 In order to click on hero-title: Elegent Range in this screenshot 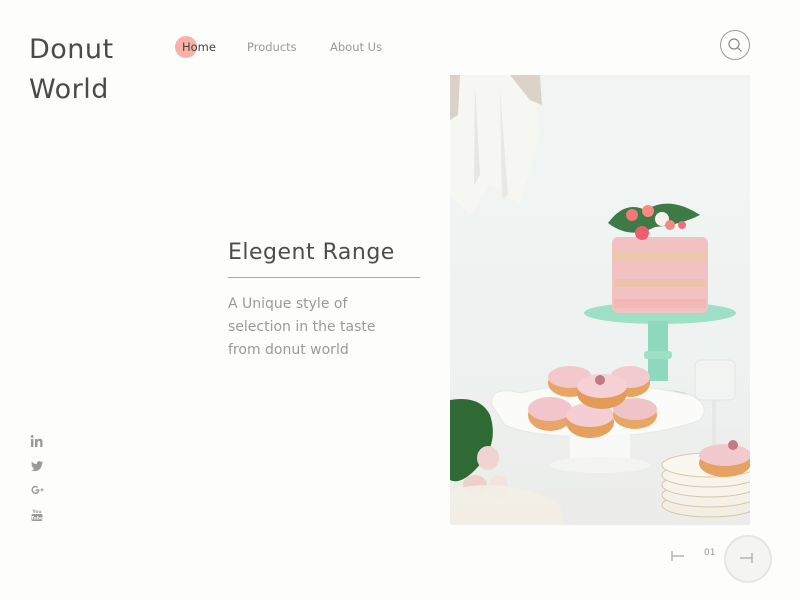, I will do `click(311, 252)`.